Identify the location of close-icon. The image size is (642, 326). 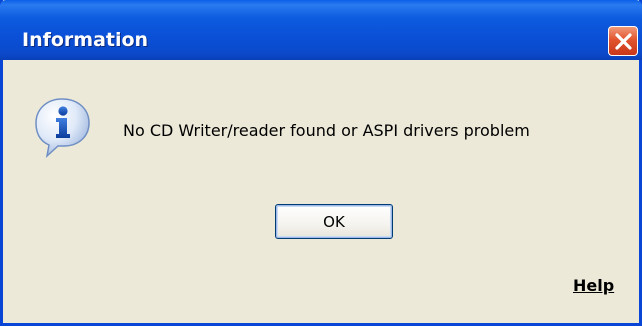
(623, 41).